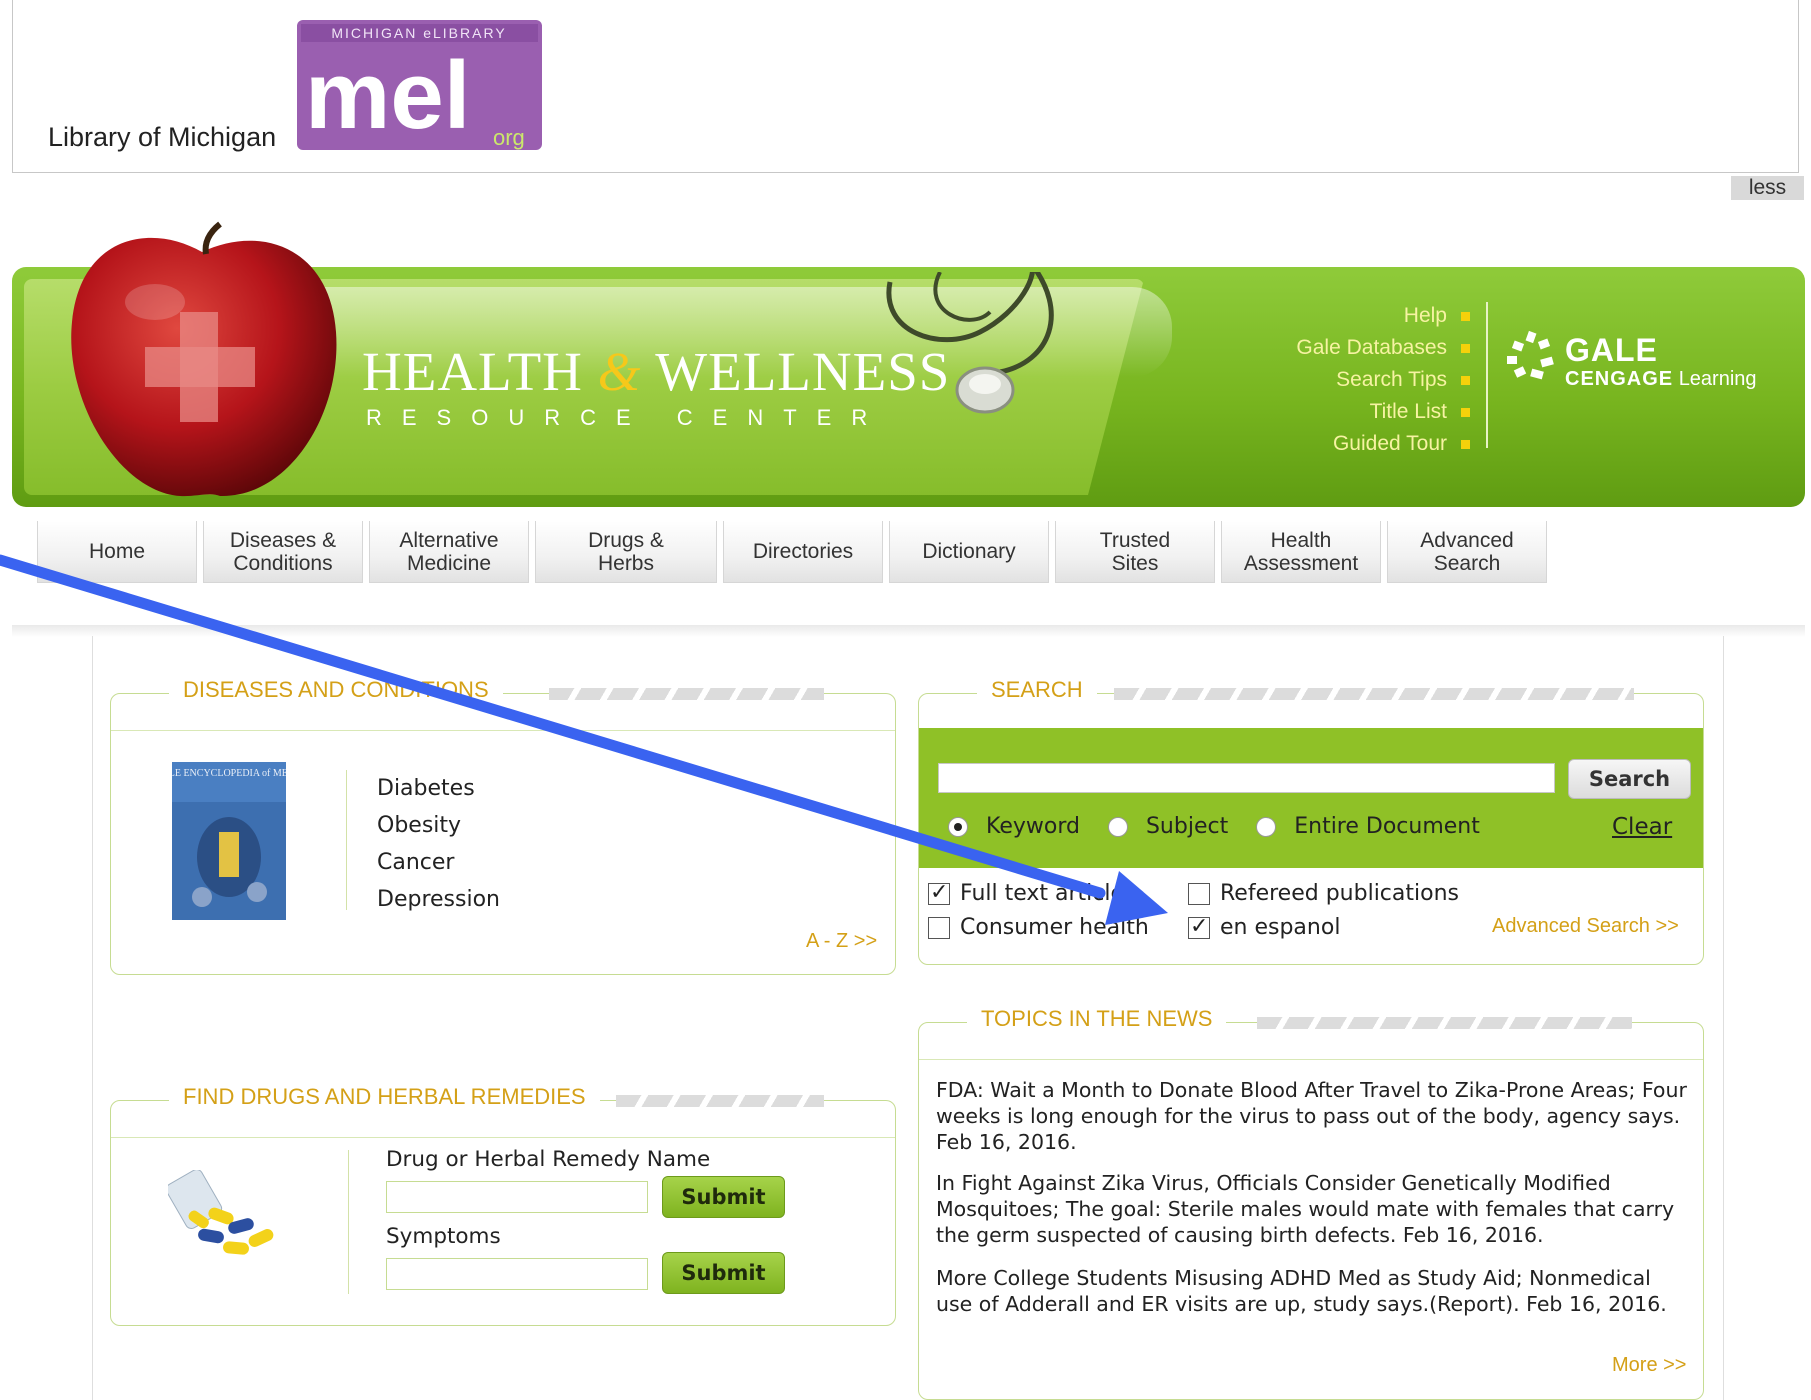 The height and width of the screenshot is (1400, 1811). What do you see at coordinates (117, 552) in the screenshot?
I see `tab-home: Home` at bounding box center [117, 552].